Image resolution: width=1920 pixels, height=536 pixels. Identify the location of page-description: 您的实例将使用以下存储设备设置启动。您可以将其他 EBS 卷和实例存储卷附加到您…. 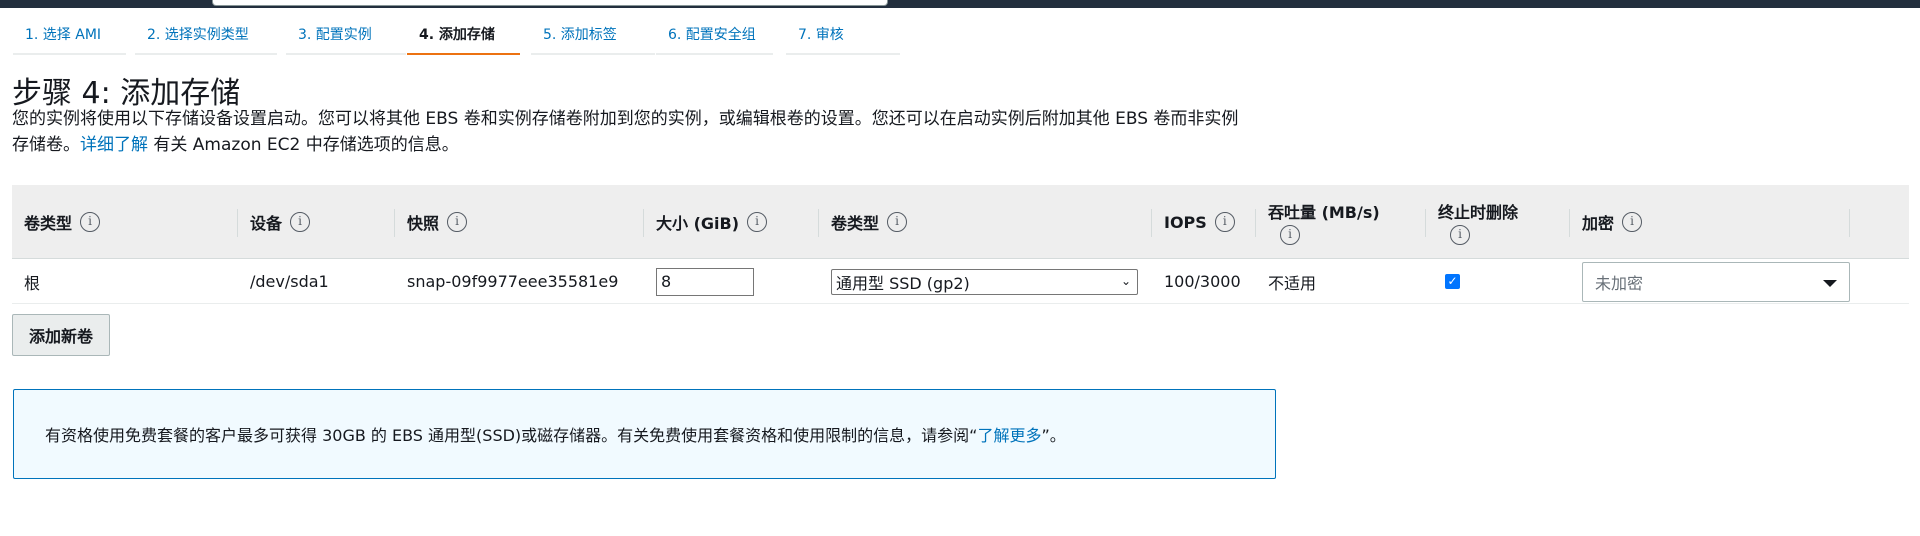
(662, 132).